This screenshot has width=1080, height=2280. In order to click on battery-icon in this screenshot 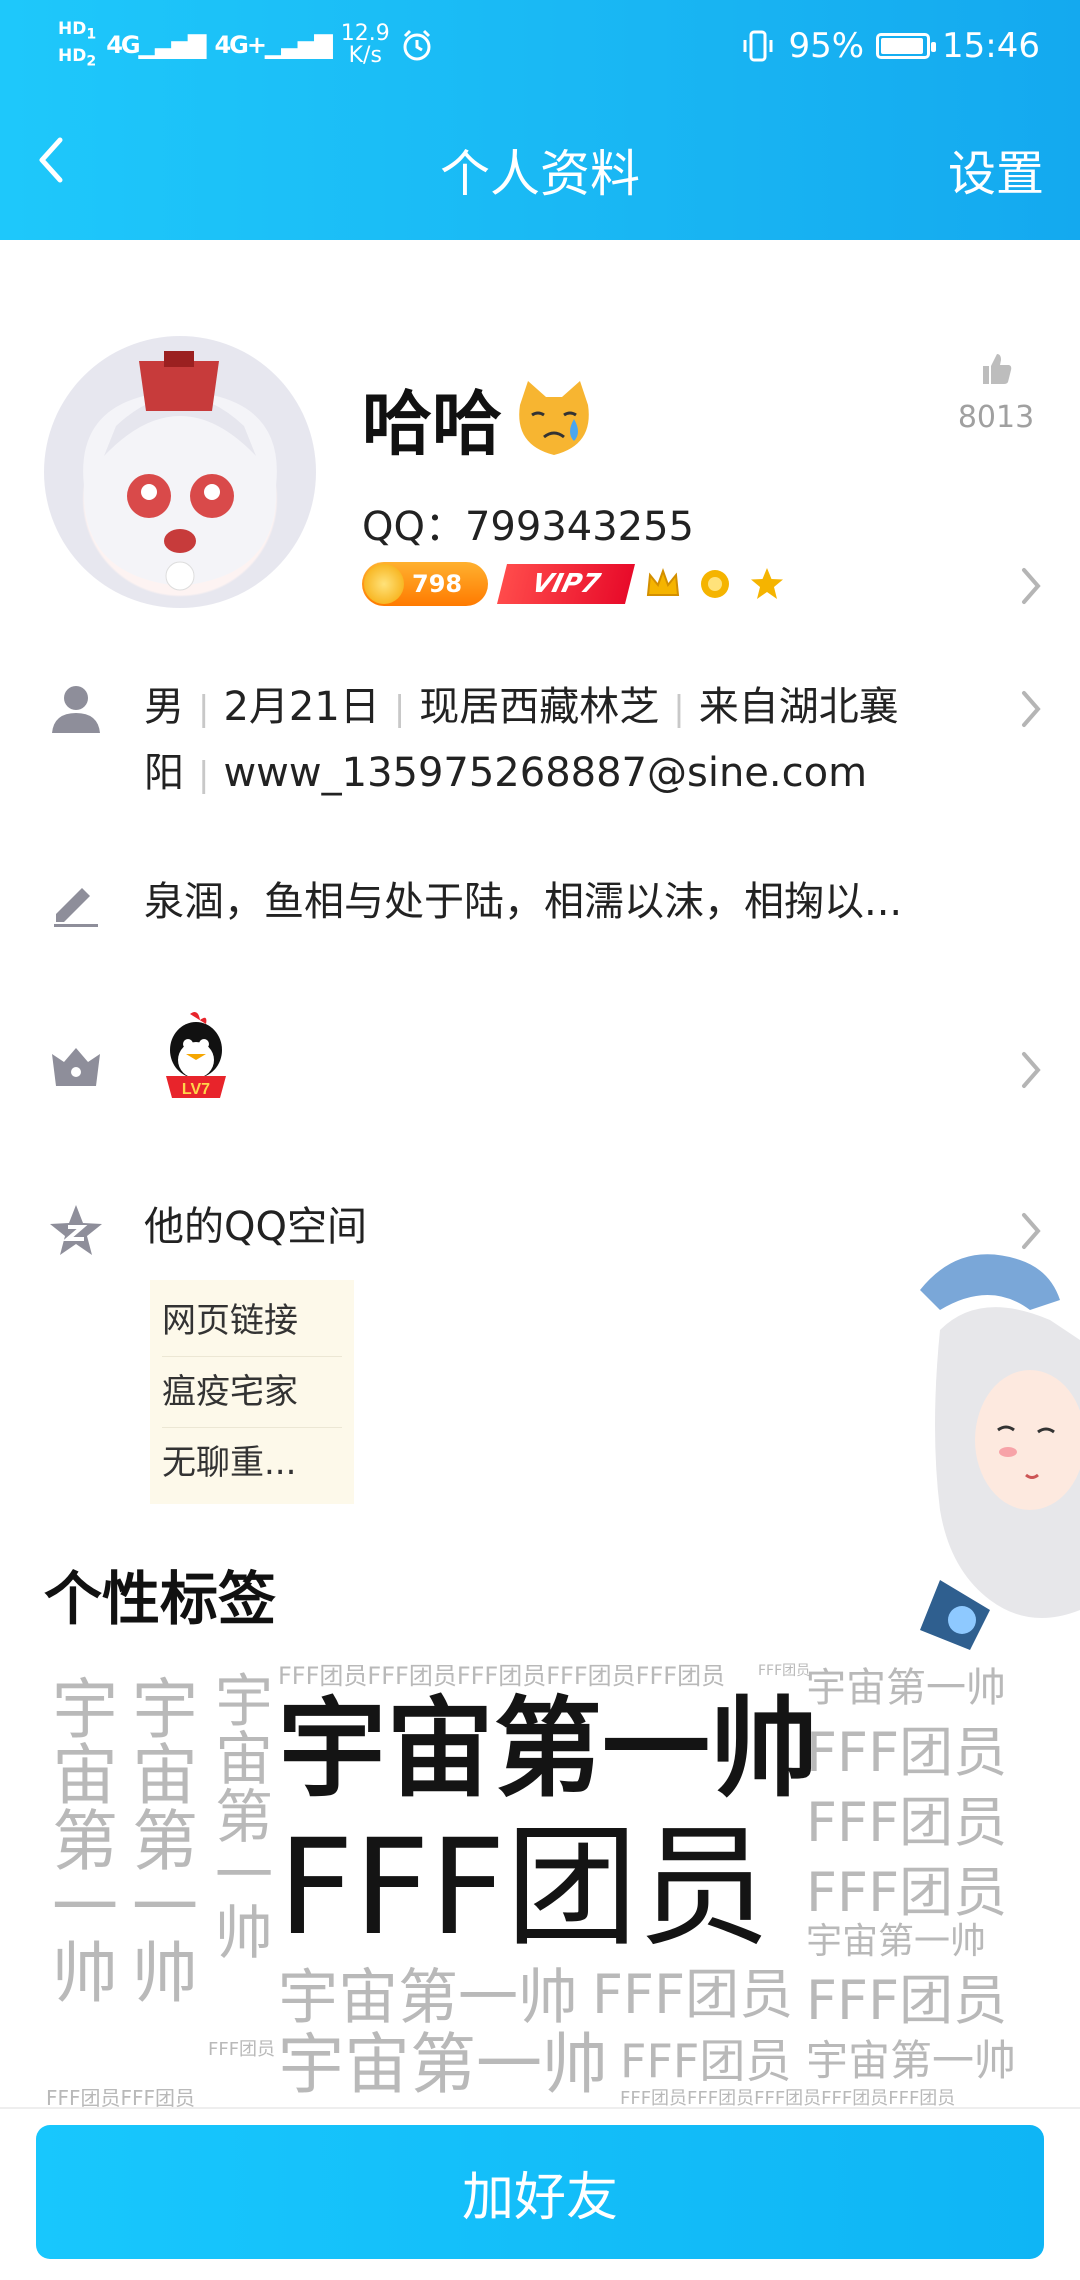, I will do `click(906, 46)`.